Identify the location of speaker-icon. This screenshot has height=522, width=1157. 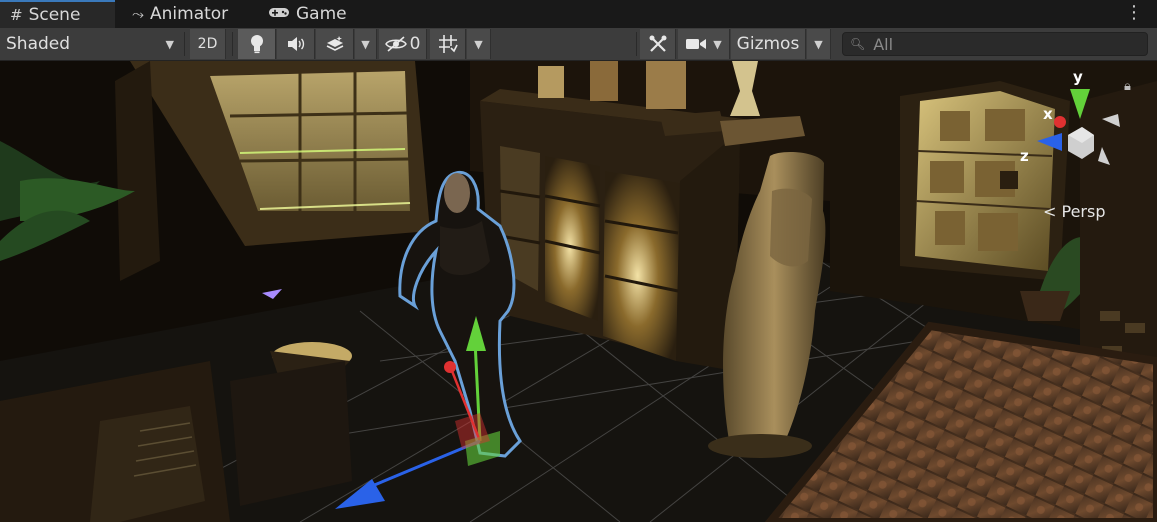
(295, 44).